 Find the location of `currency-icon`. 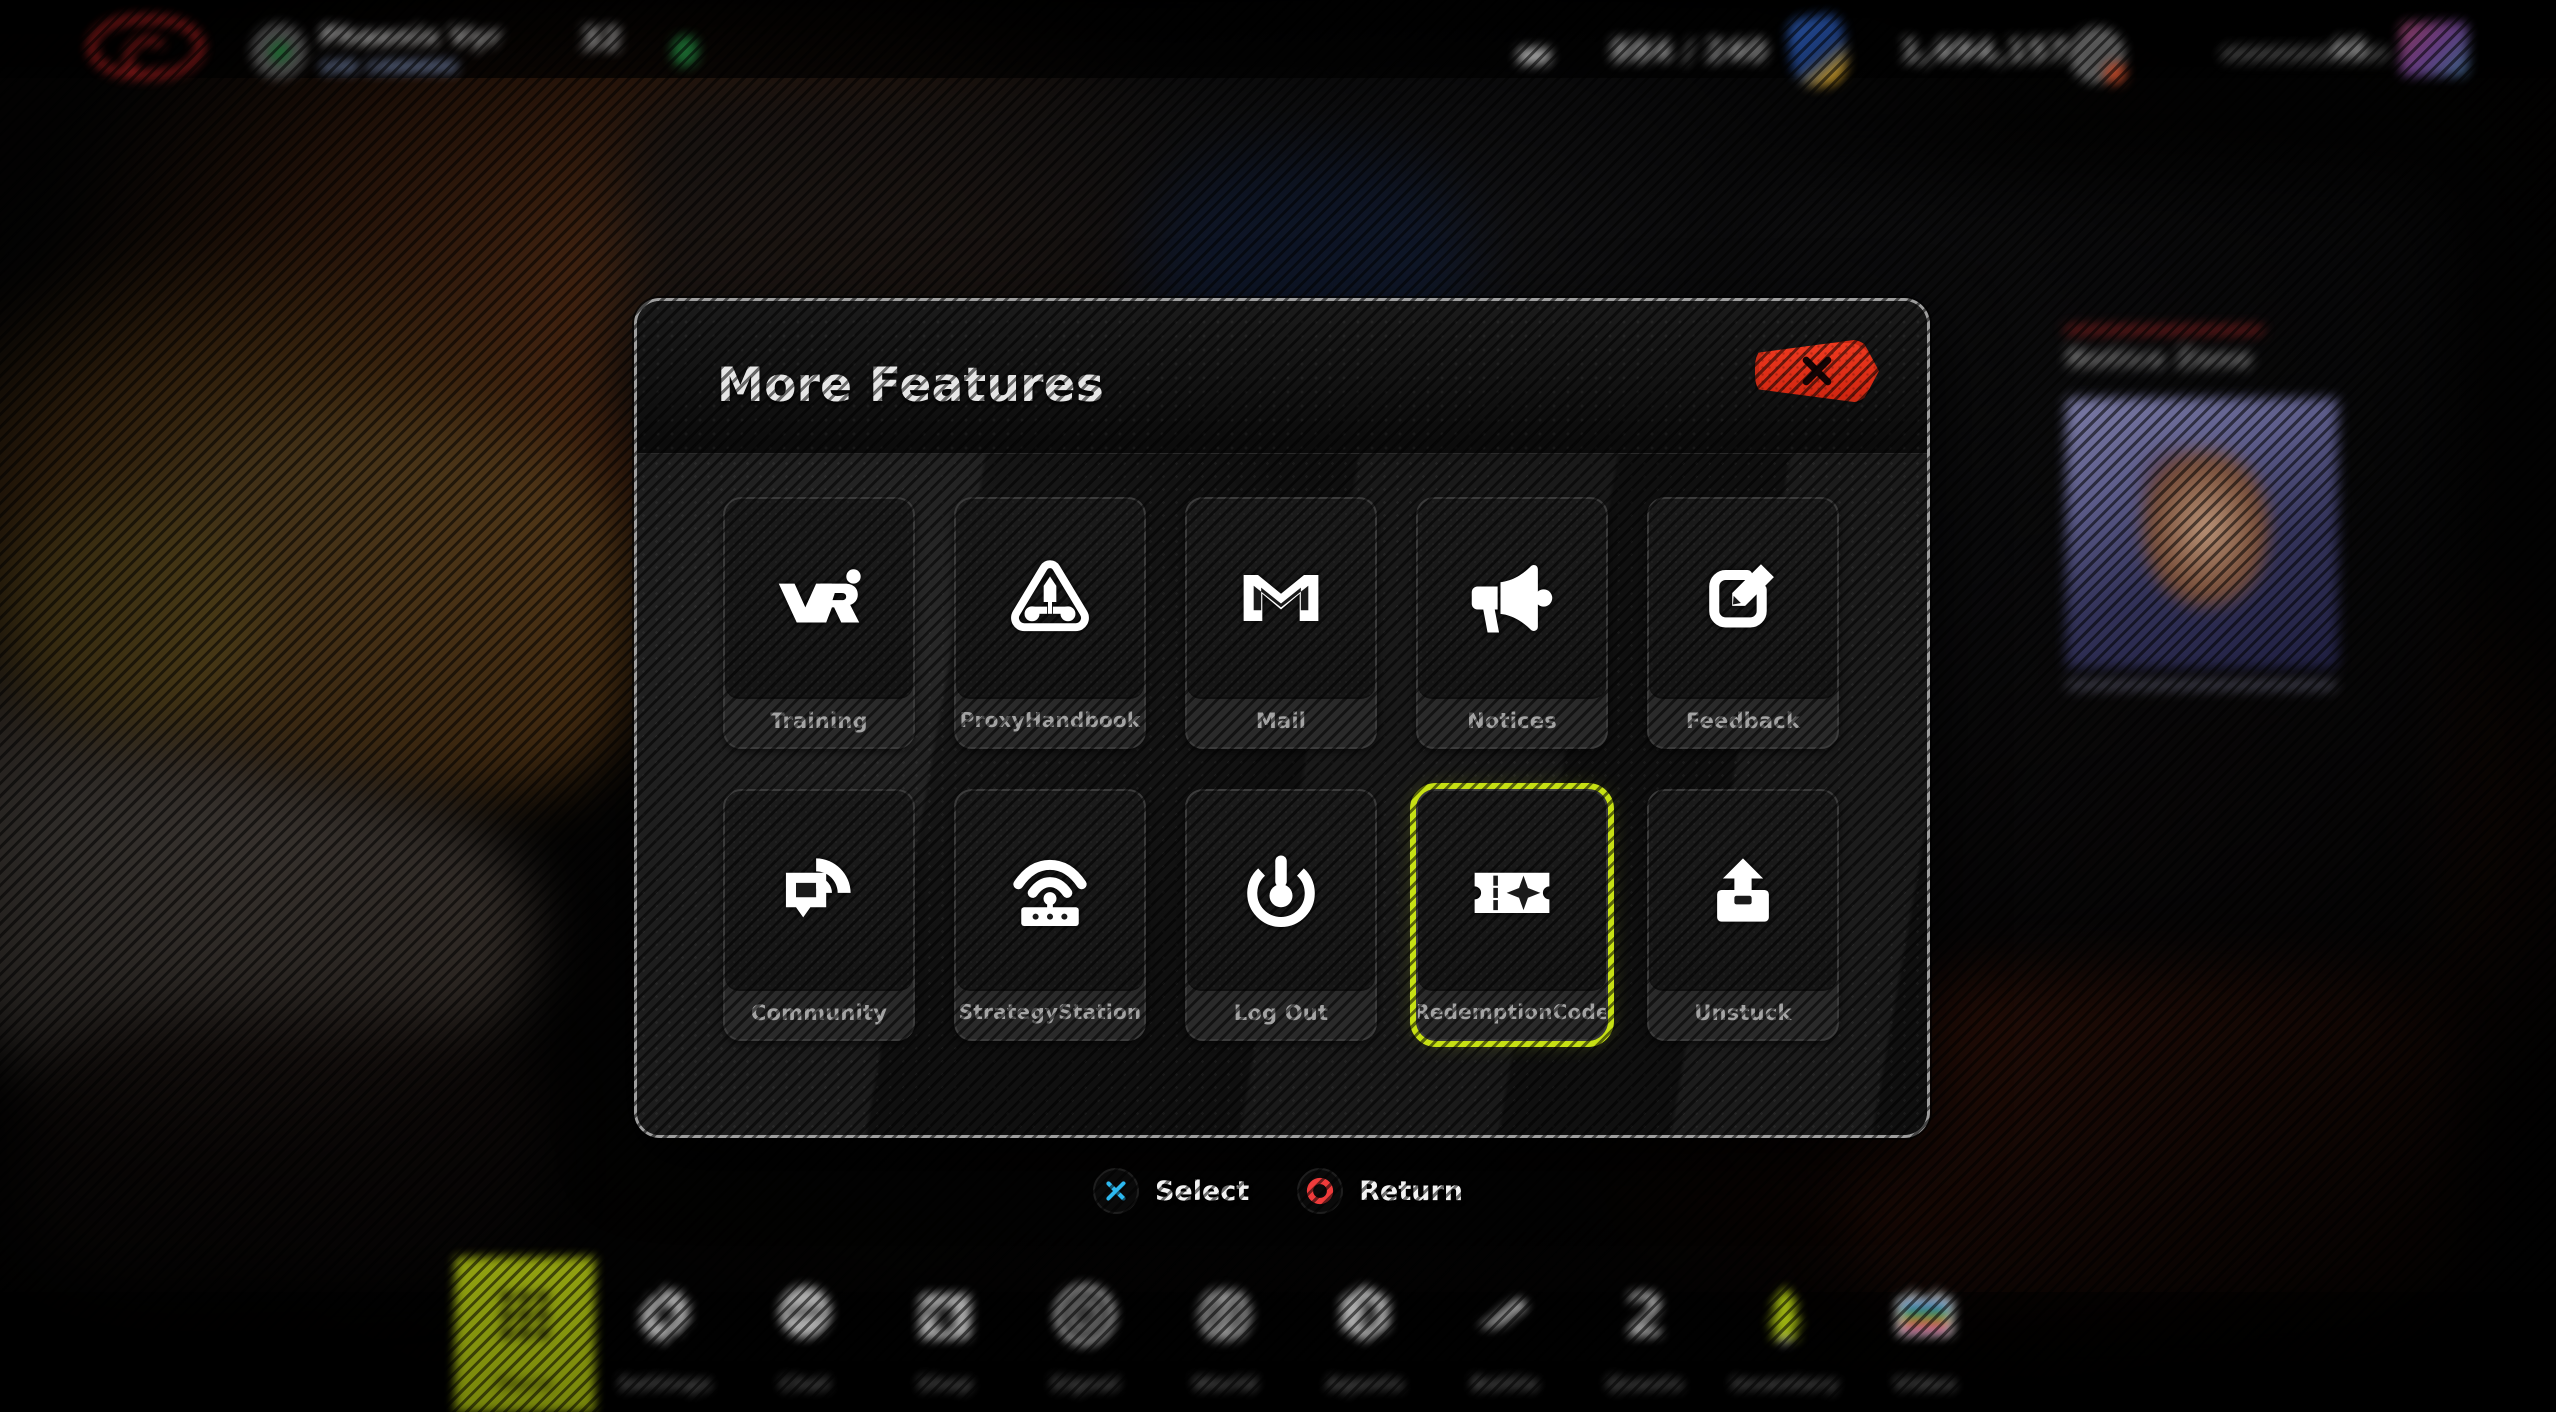

currency-icon is located at coordinates (1534, 56).